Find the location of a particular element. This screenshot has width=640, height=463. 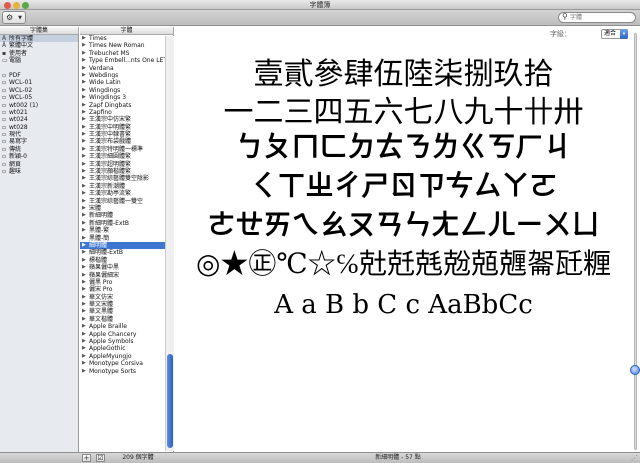

font-item: ▶ 王漢宗細圓體繁 is located at coordinates (126, 156).